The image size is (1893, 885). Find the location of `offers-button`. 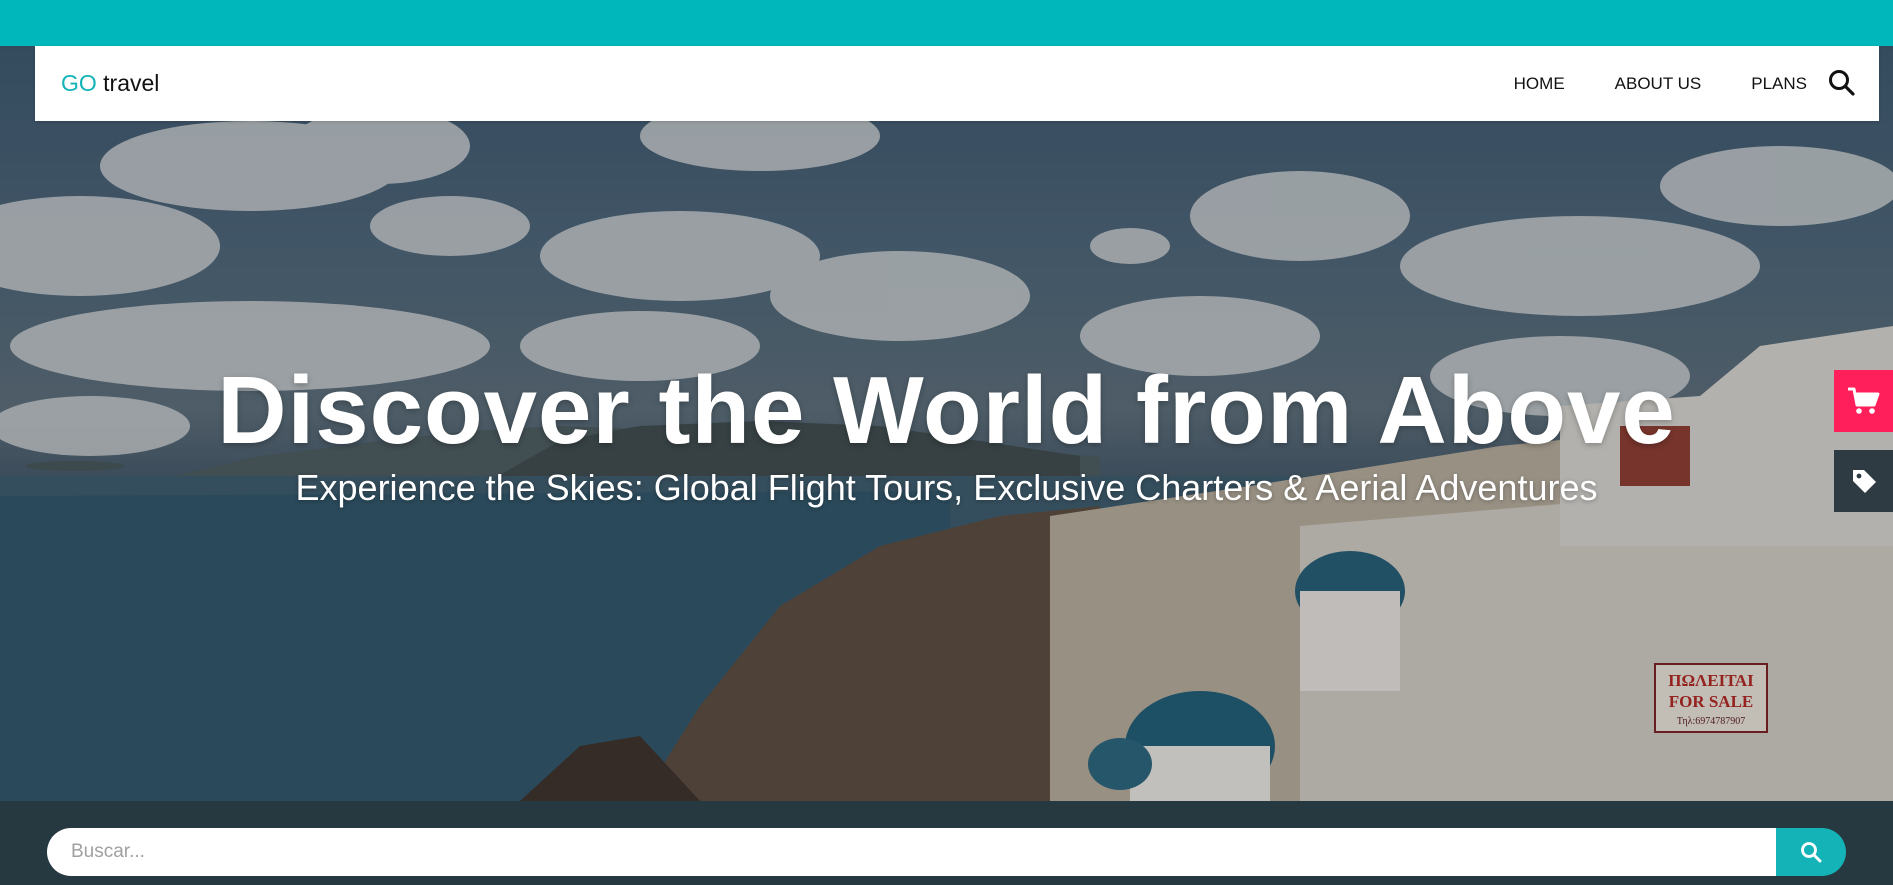

offers-button is located at coordinates (1863, 481).